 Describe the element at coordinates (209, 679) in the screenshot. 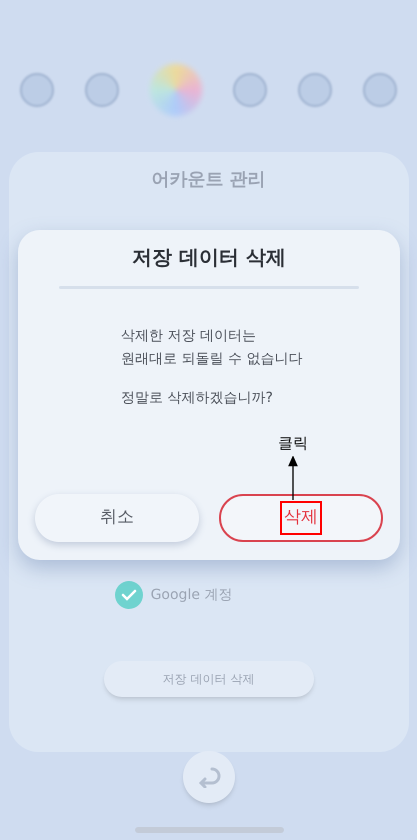

I see `delete-data-button: 저장 데이터 삭제` at that location.